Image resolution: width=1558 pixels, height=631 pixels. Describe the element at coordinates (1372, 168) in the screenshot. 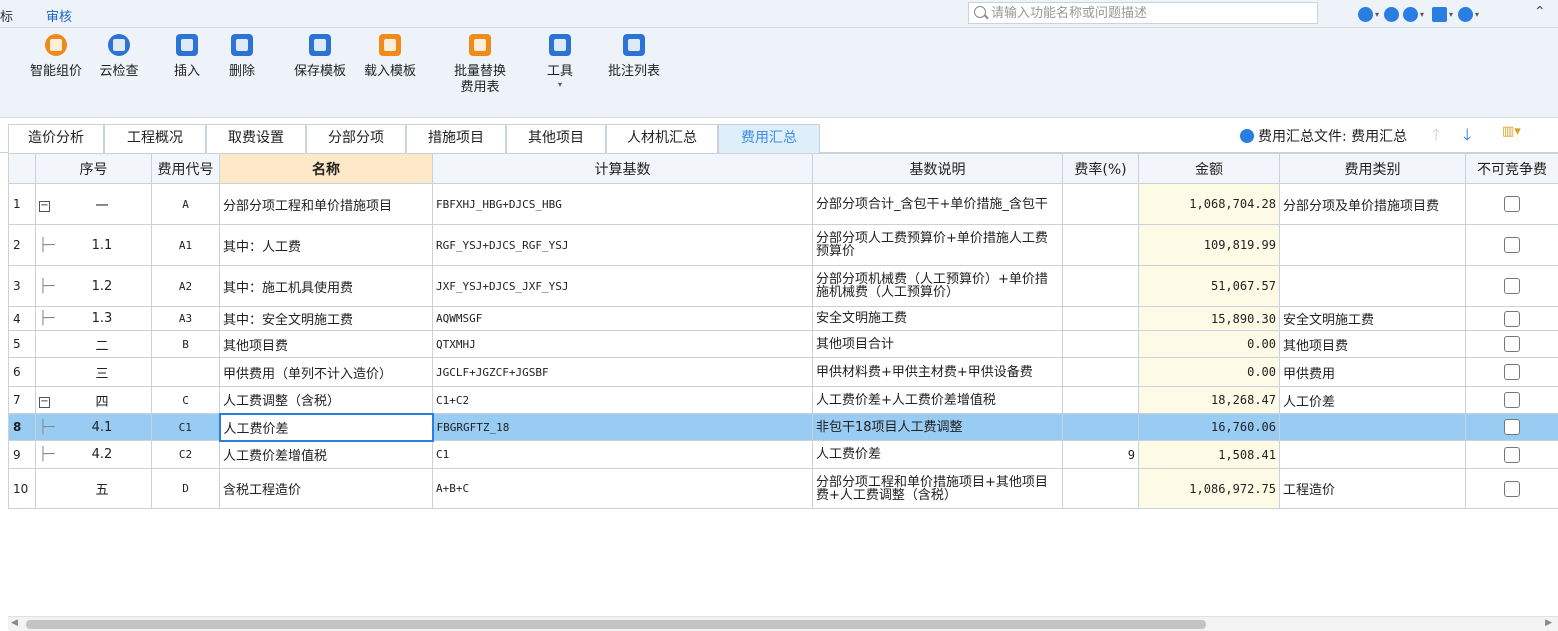

I see `header-category: 费用类别` at that location.